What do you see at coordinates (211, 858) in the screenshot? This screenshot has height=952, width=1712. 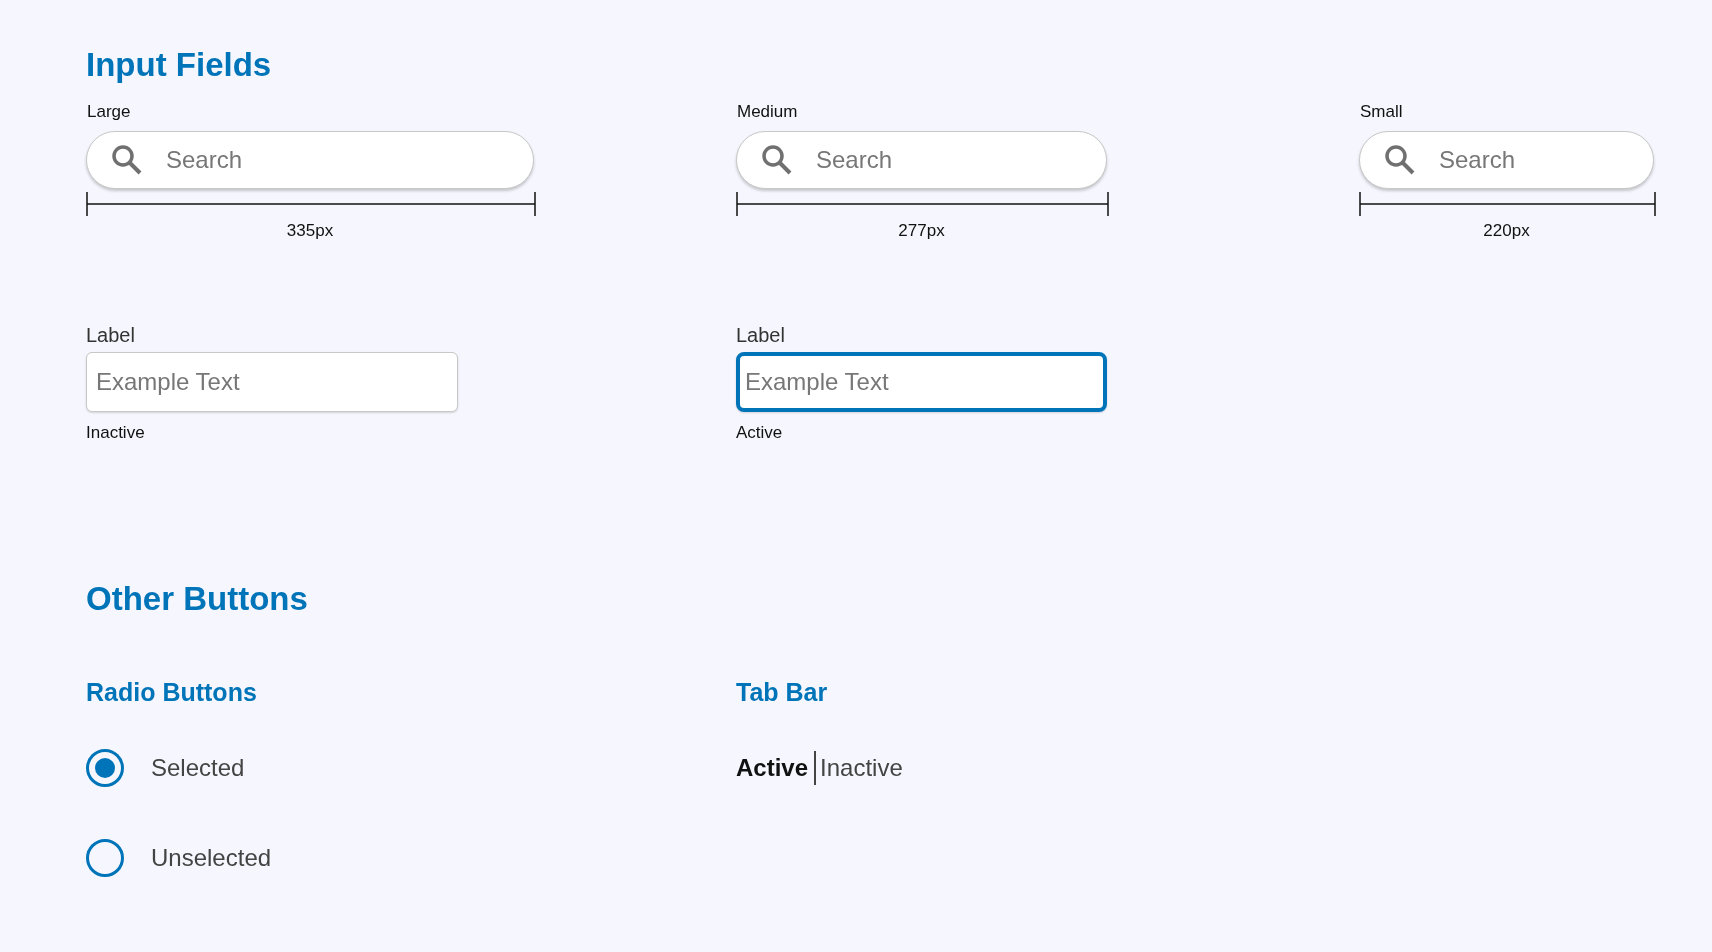 I see `radio-label: Unselected` at bounding box center [211, 858].